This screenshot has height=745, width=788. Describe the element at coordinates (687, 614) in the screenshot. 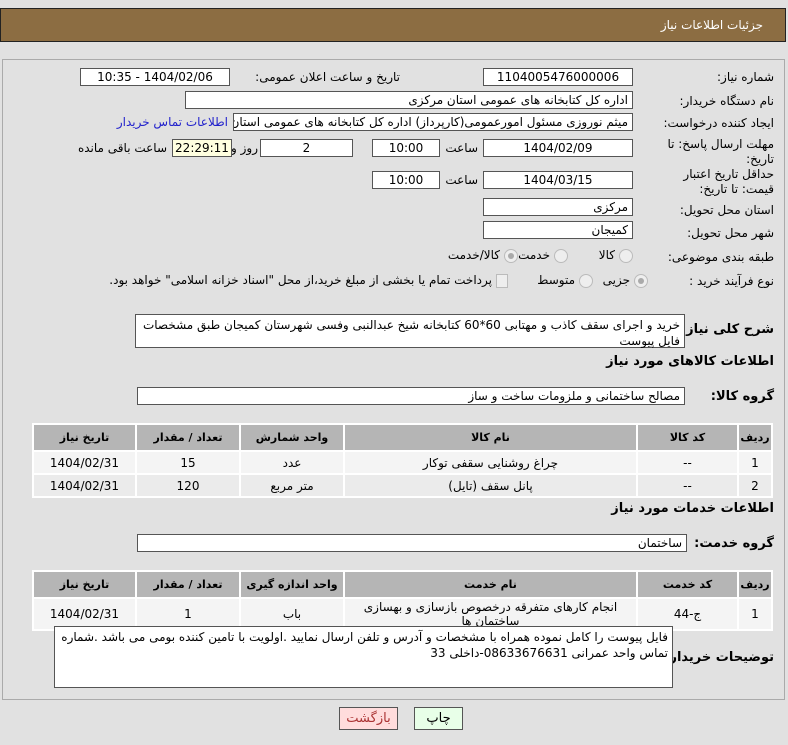

I see `cell: ج-44` at that location.